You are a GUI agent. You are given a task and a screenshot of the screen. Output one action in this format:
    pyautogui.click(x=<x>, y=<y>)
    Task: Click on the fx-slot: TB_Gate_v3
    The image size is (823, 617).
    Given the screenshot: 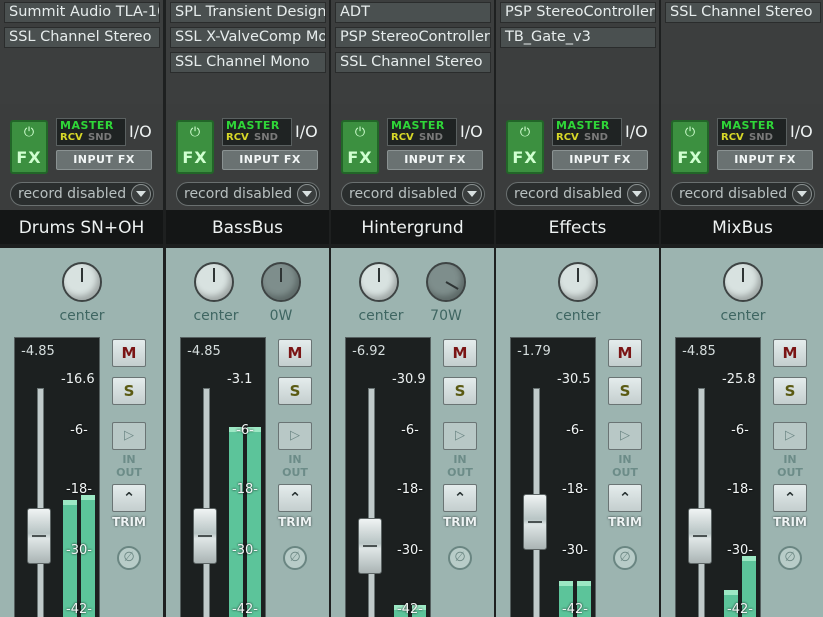 What is the action you would take?
    pyautogui.click(x=578, y=37)
    